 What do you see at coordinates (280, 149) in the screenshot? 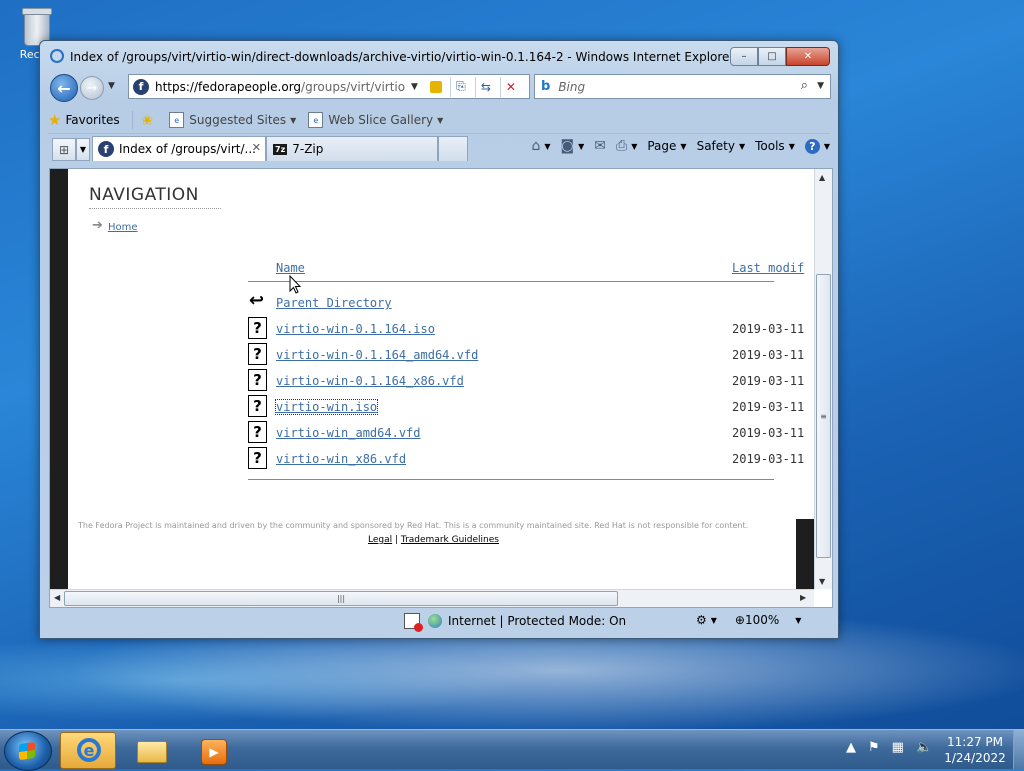
I see `7zip-favicon-icon: 7z` at bounding box center [280, 149].